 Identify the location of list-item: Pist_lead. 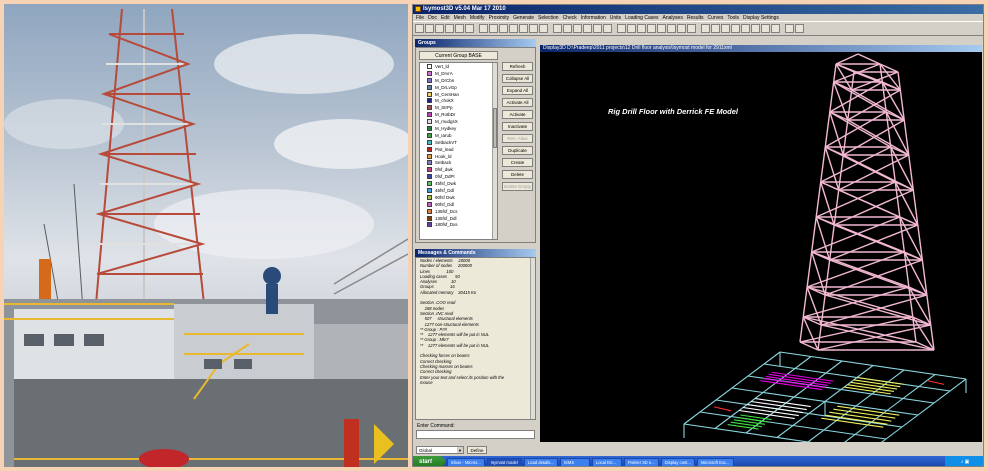
(458, 149).